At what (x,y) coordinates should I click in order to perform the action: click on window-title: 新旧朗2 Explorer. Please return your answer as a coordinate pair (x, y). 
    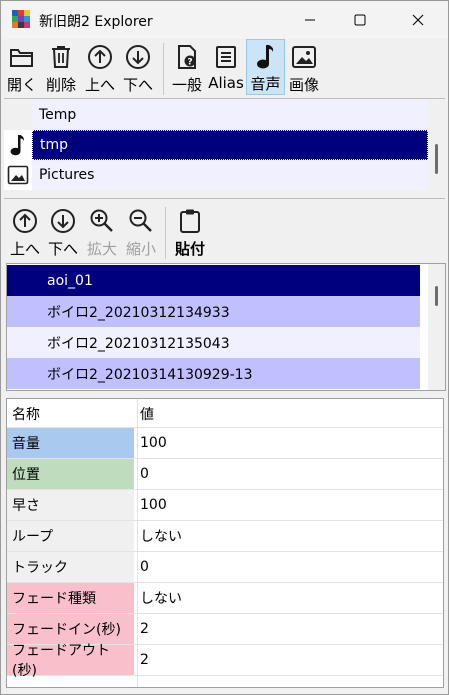
    Looking at the image, I should click on (96, 22).